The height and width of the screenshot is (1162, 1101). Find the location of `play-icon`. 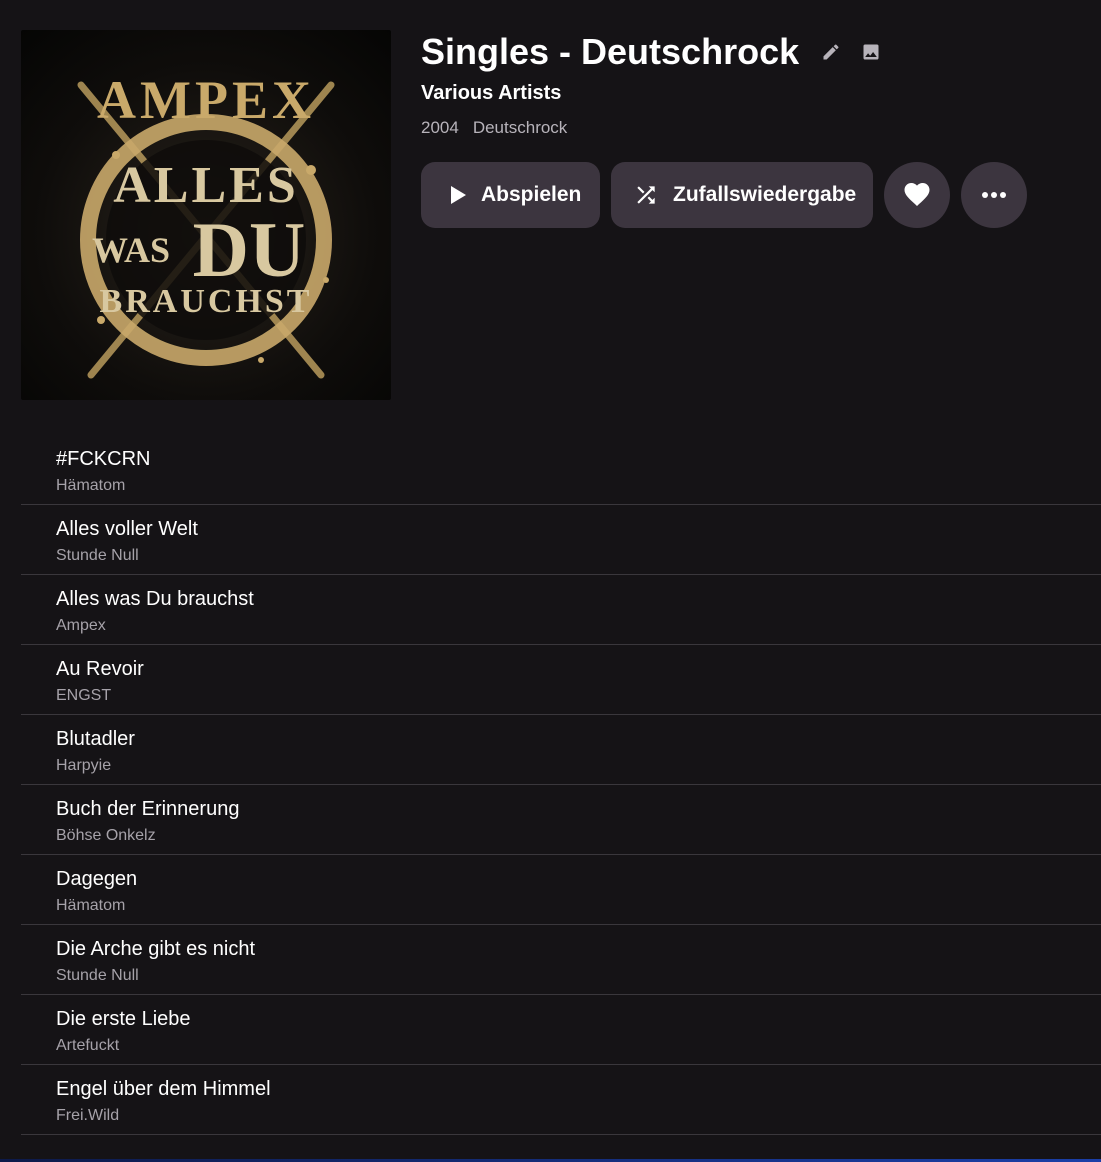

play-icon is located at coordinates (458, 195).